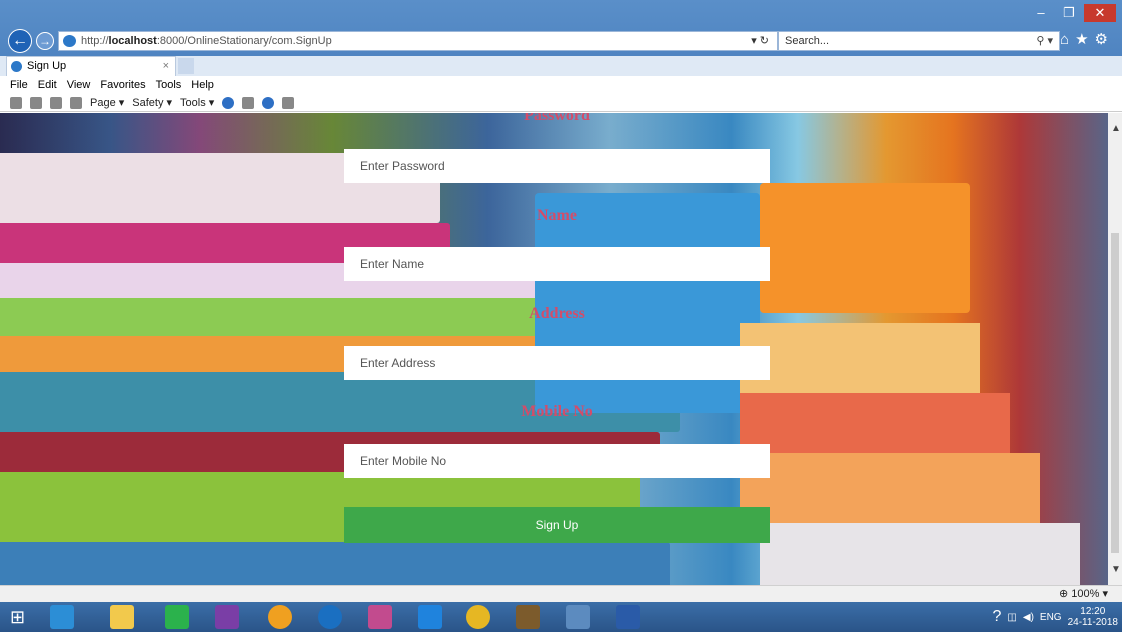 This screenshot has height=632, width=1122. What do you see at coordinates (186, 66) in the screenshot?
I see `new-tab-button` at bounding box center [186, 66].